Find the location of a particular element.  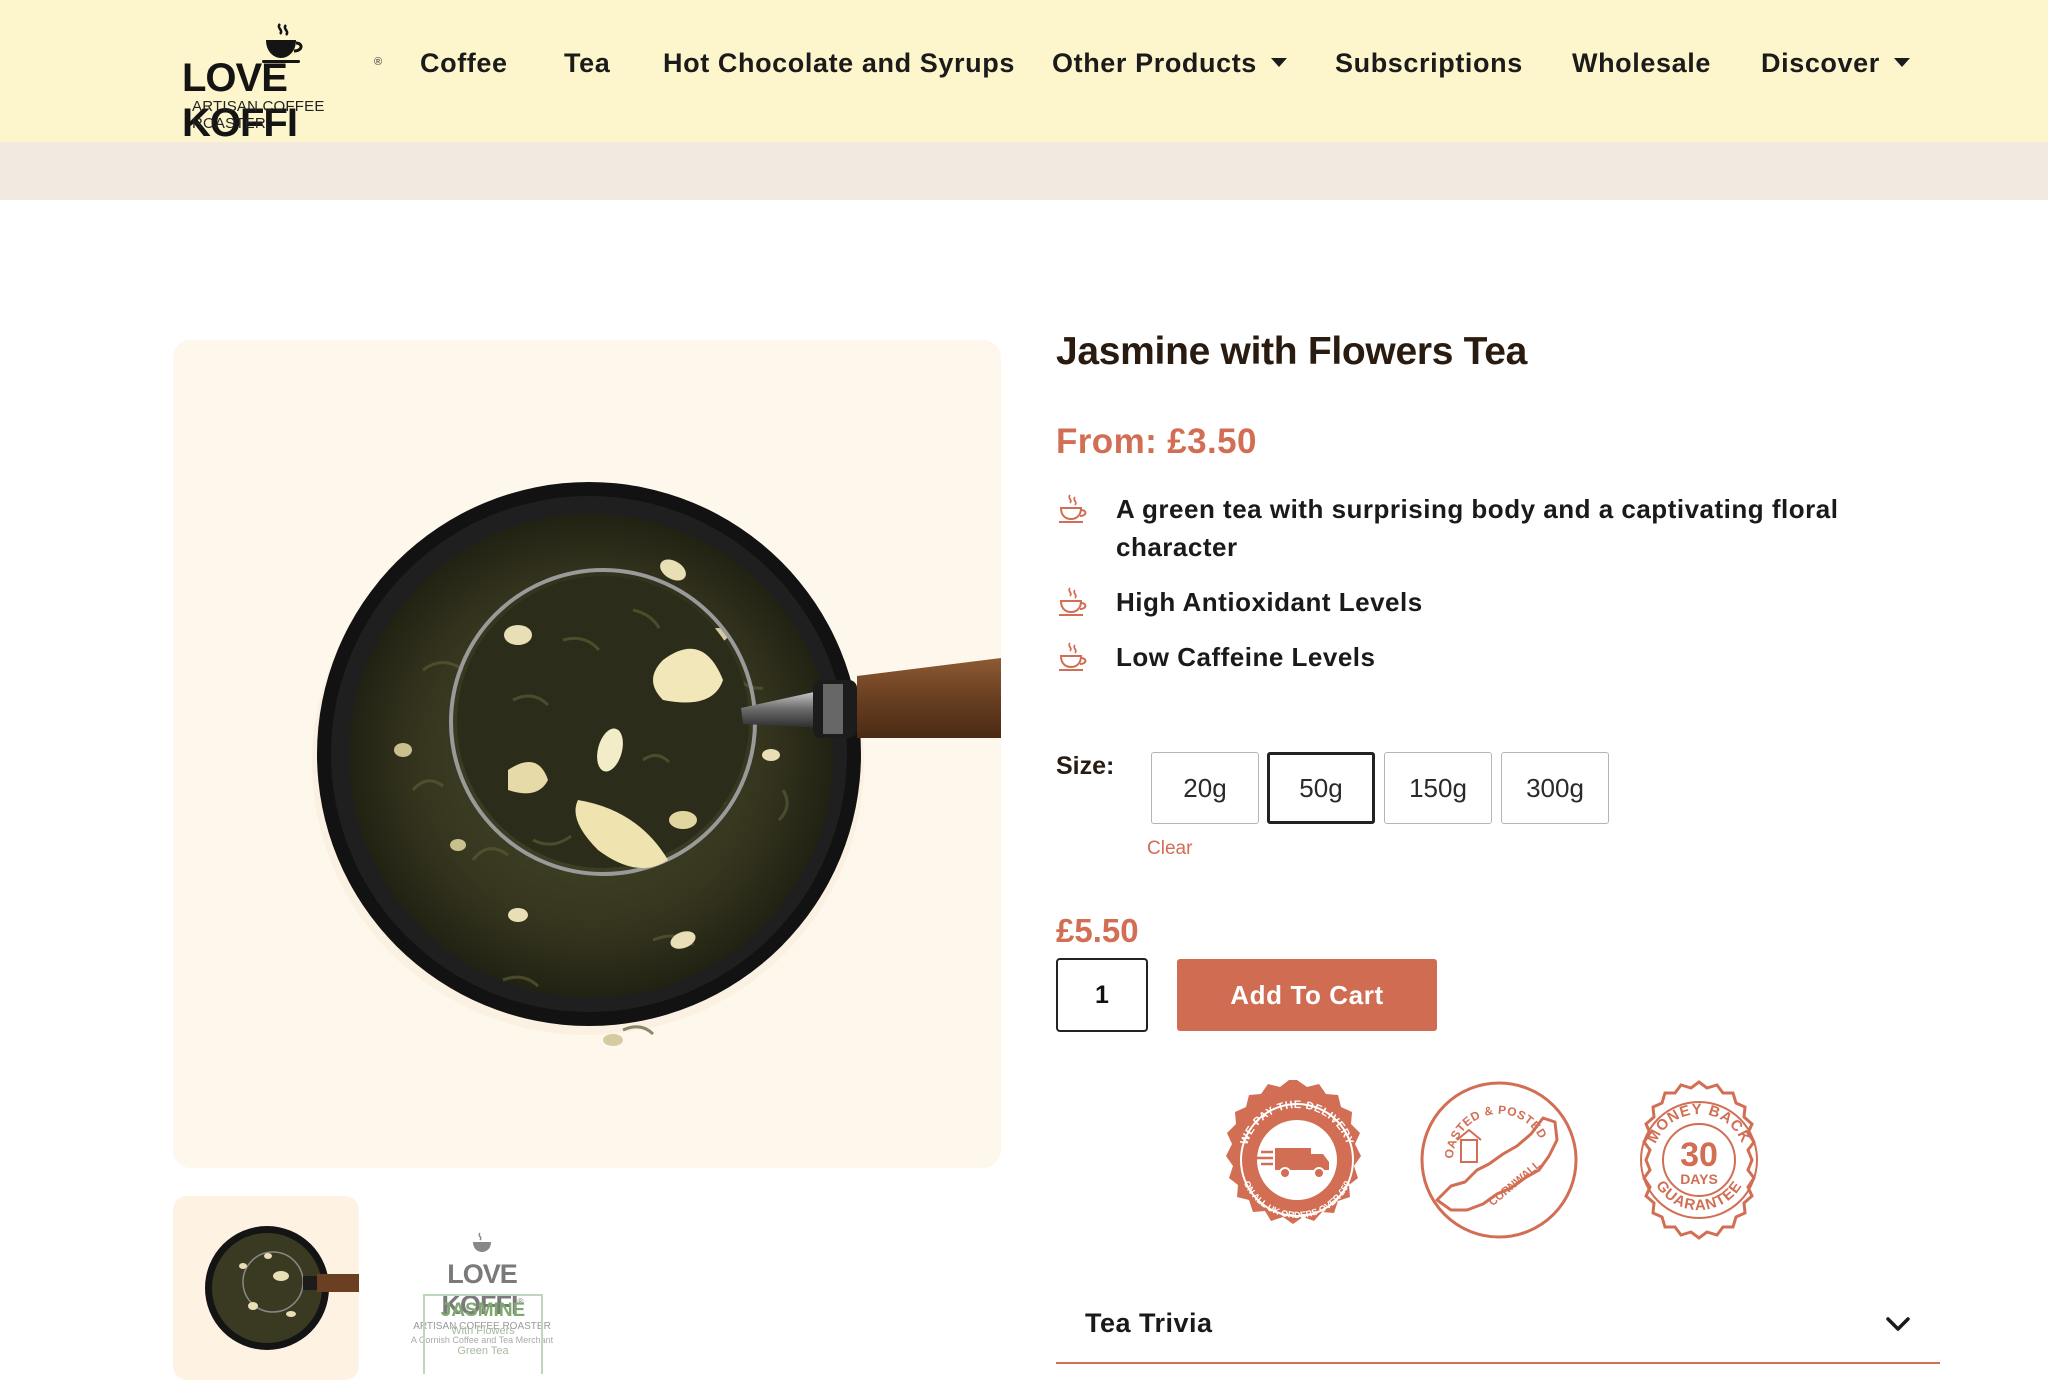

nav-item-other-products: Other Products is located at coordinates (1169, 63).